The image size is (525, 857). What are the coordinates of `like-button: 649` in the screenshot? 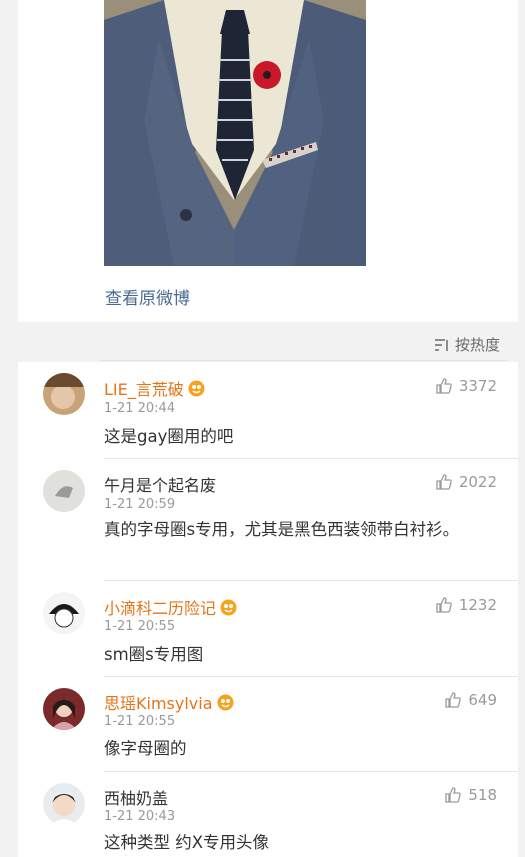 It's located at (470, 700).